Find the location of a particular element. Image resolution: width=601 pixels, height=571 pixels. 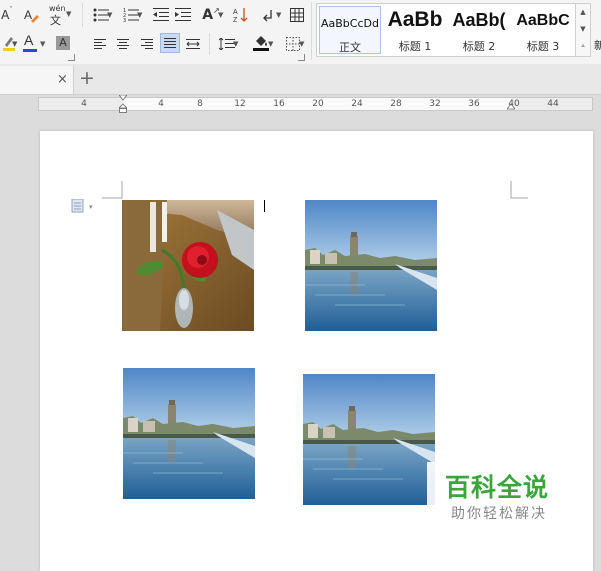

left-indent-marker is located at coordinates (123, 104).